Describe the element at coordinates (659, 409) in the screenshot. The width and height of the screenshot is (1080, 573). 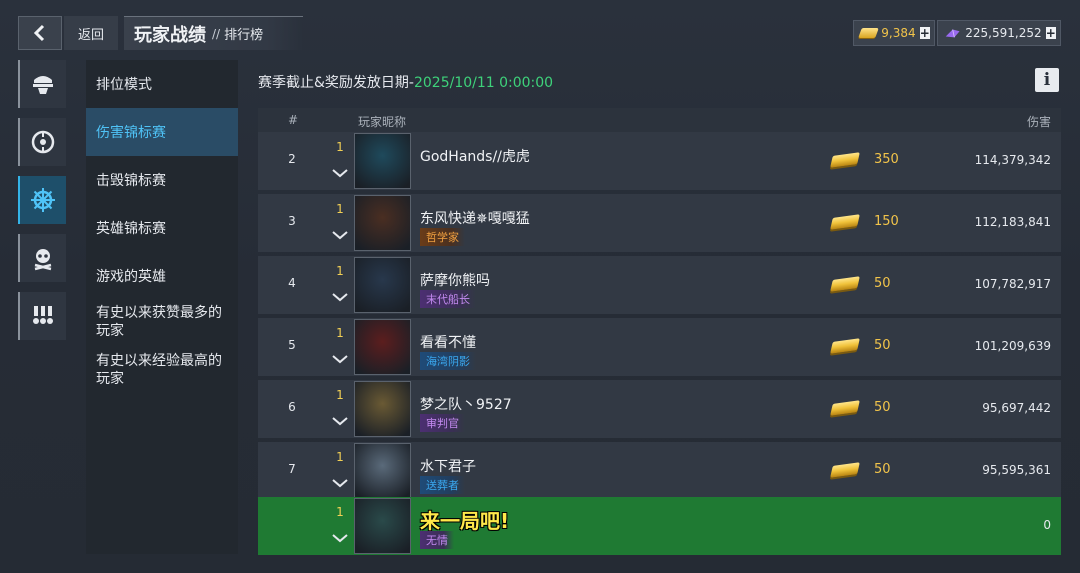
I see `table-row: 6 1 梦之队丶9527 审判官 50 95,697,442` at that location.